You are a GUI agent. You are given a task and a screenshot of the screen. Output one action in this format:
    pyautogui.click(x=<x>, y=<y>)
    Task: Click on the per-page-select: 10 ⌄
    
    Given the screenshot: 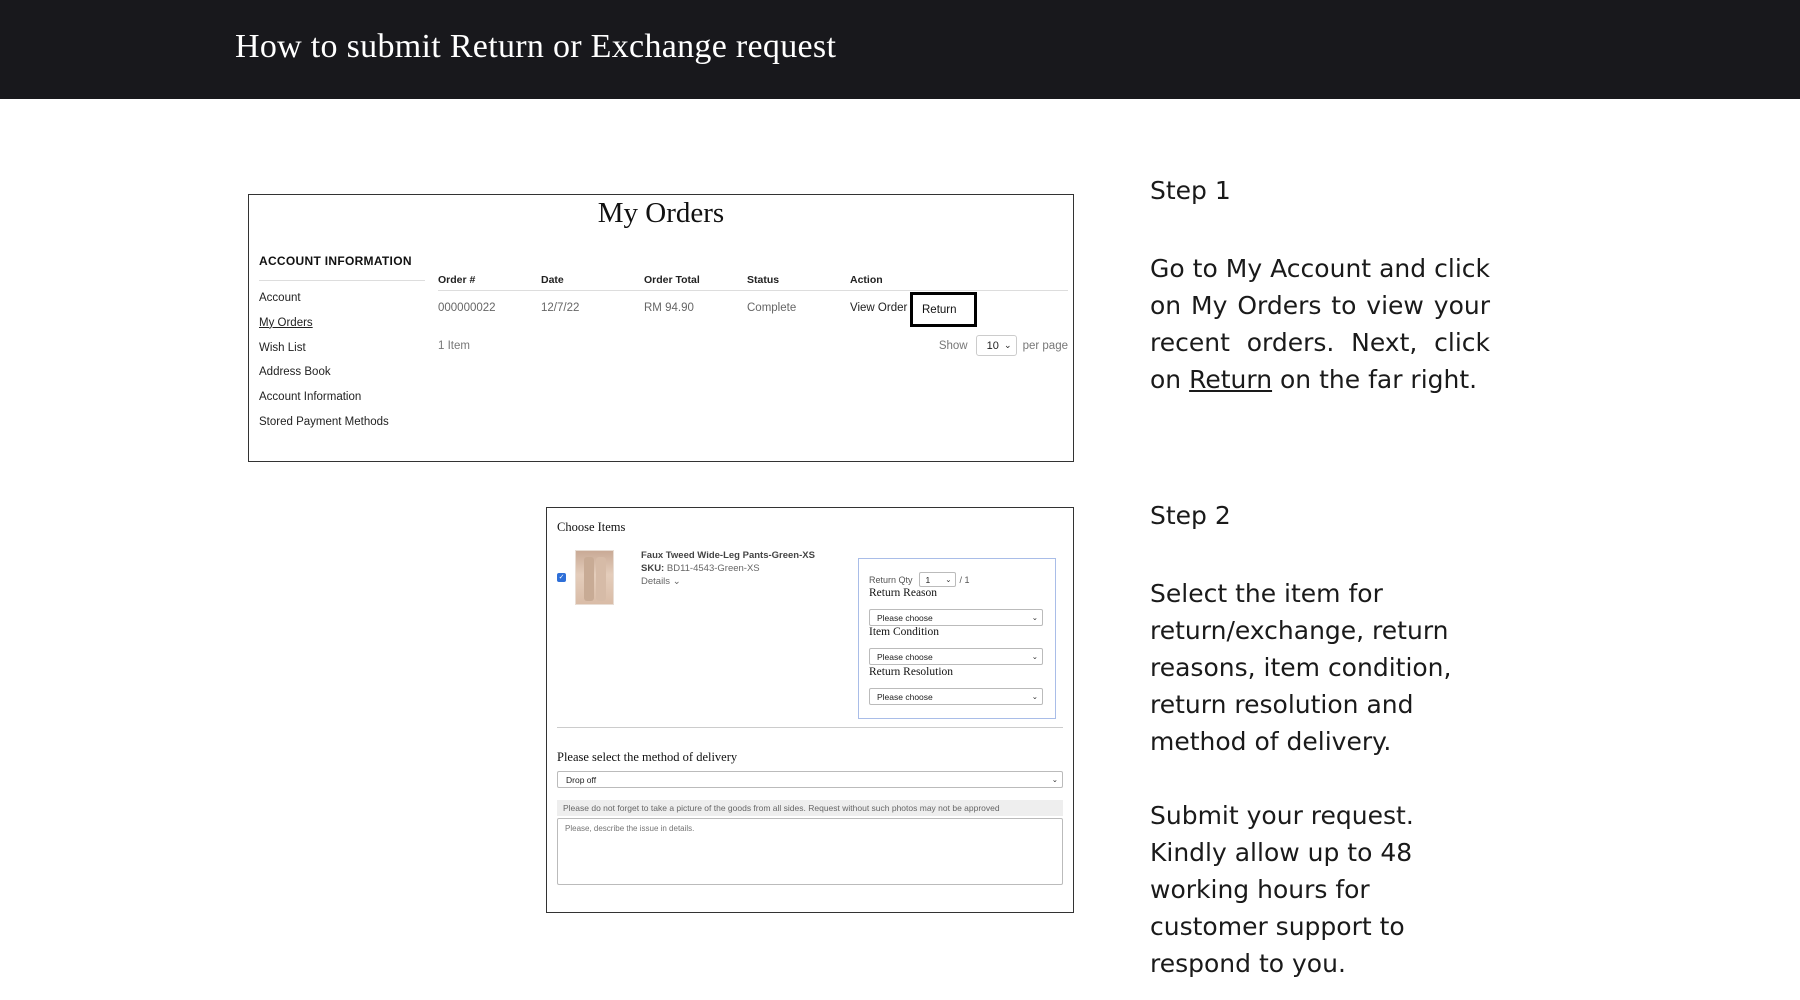 What is the action you would take?
    pyautogui.click(x=996, y=345)
    